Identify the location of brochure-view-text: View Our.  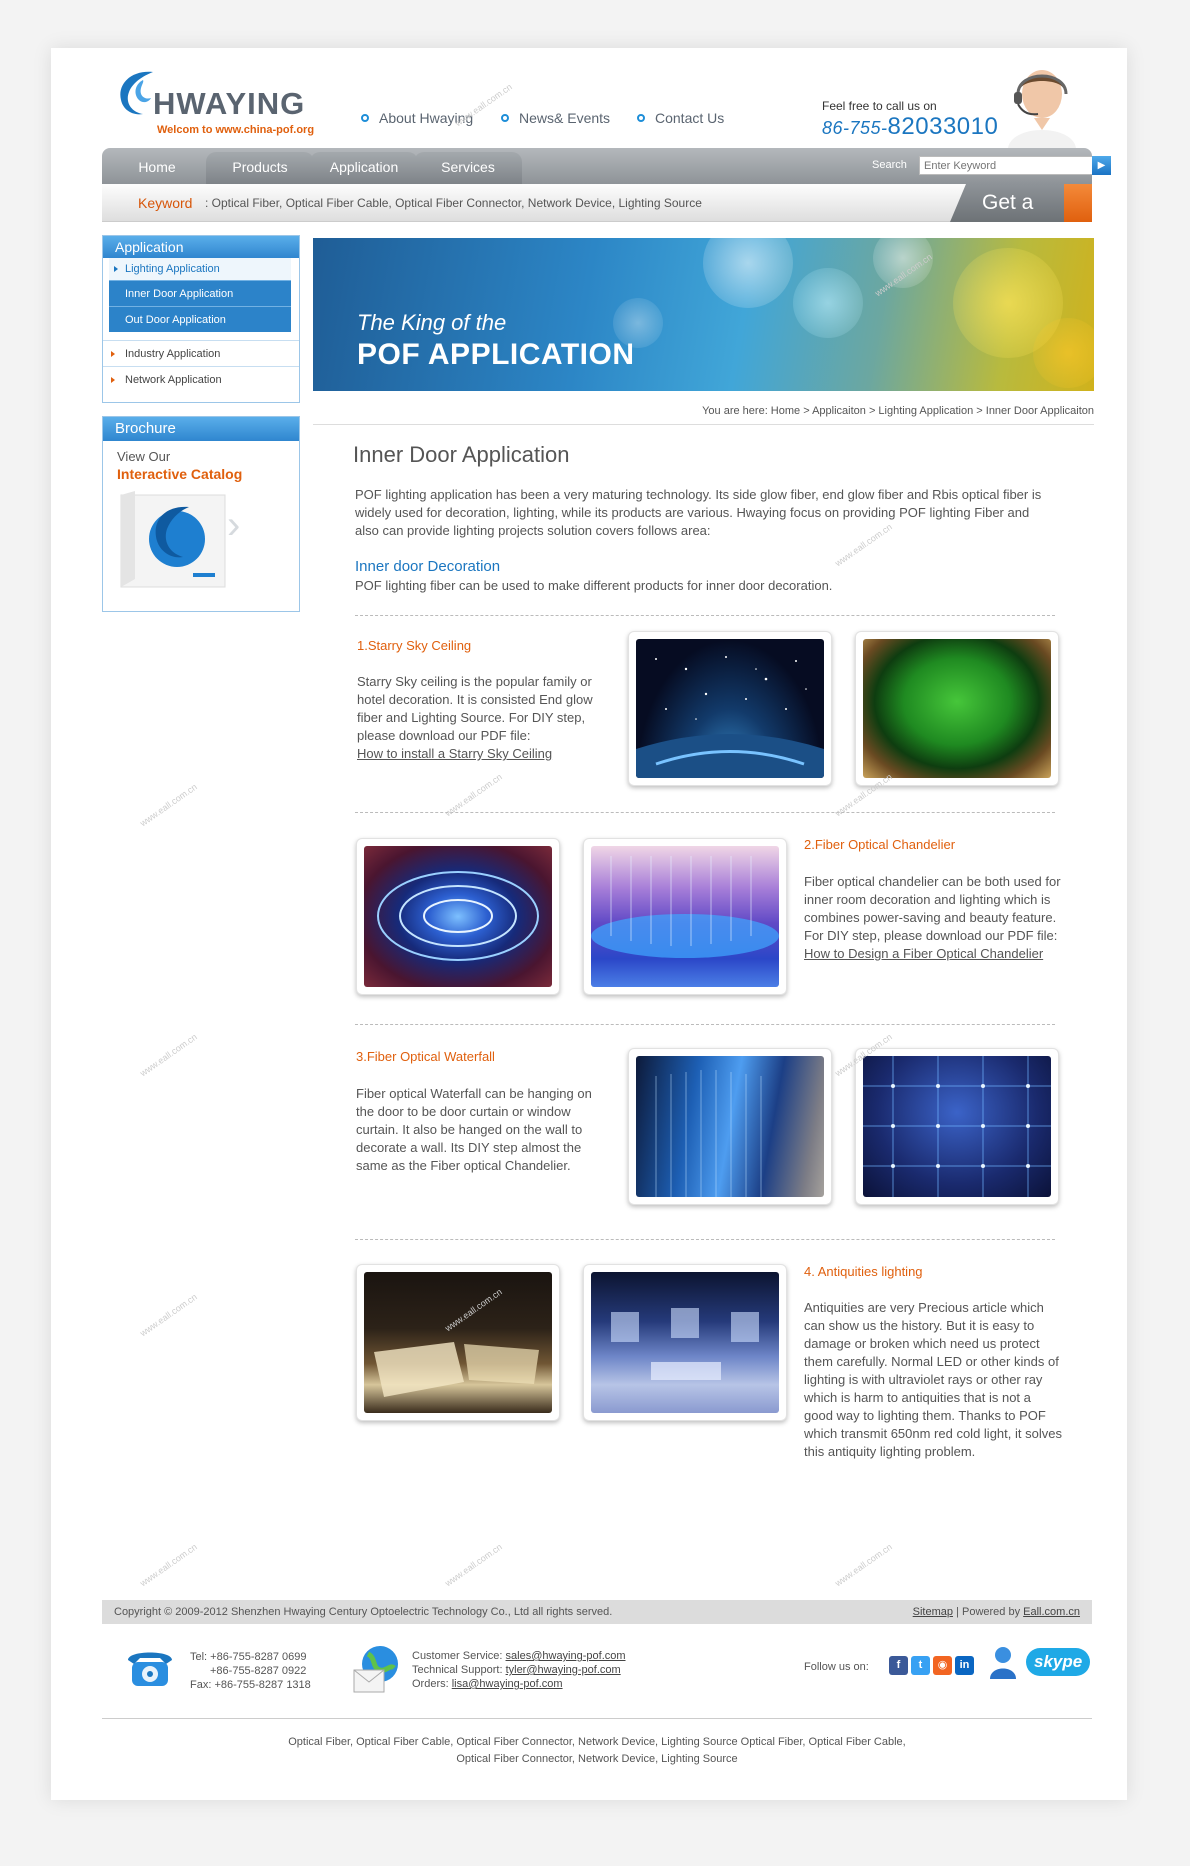
(144, 456).